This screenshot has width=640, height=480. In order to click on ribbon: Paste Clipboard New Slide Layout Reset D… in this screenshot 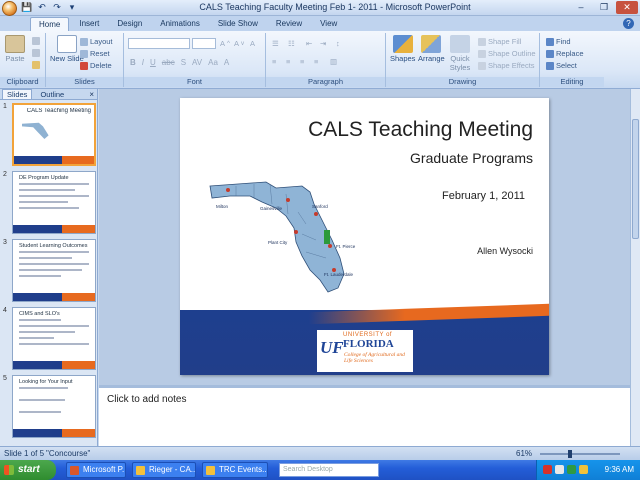, I will do `click(320, 60)`.